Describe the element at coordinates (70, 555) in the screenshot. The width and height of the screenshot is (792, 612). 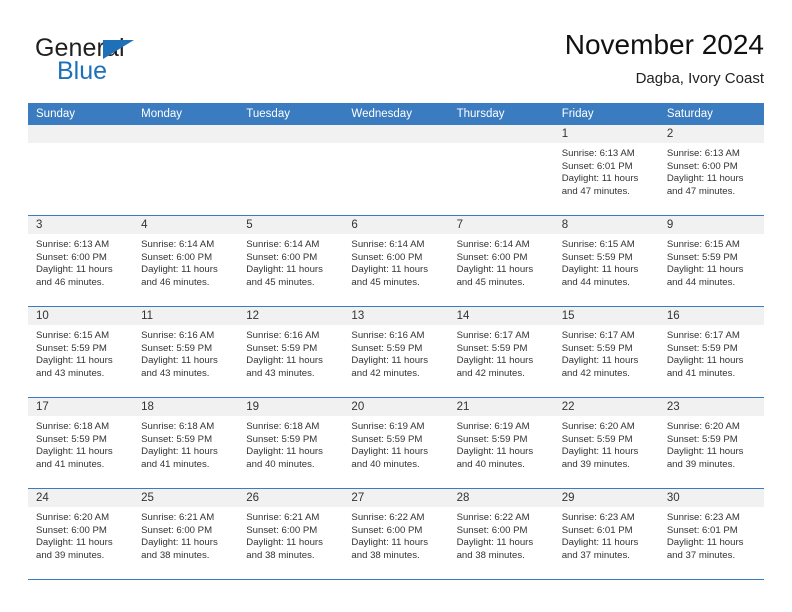
I see `daylight-text-line2: and 39 minutes.` at that location.